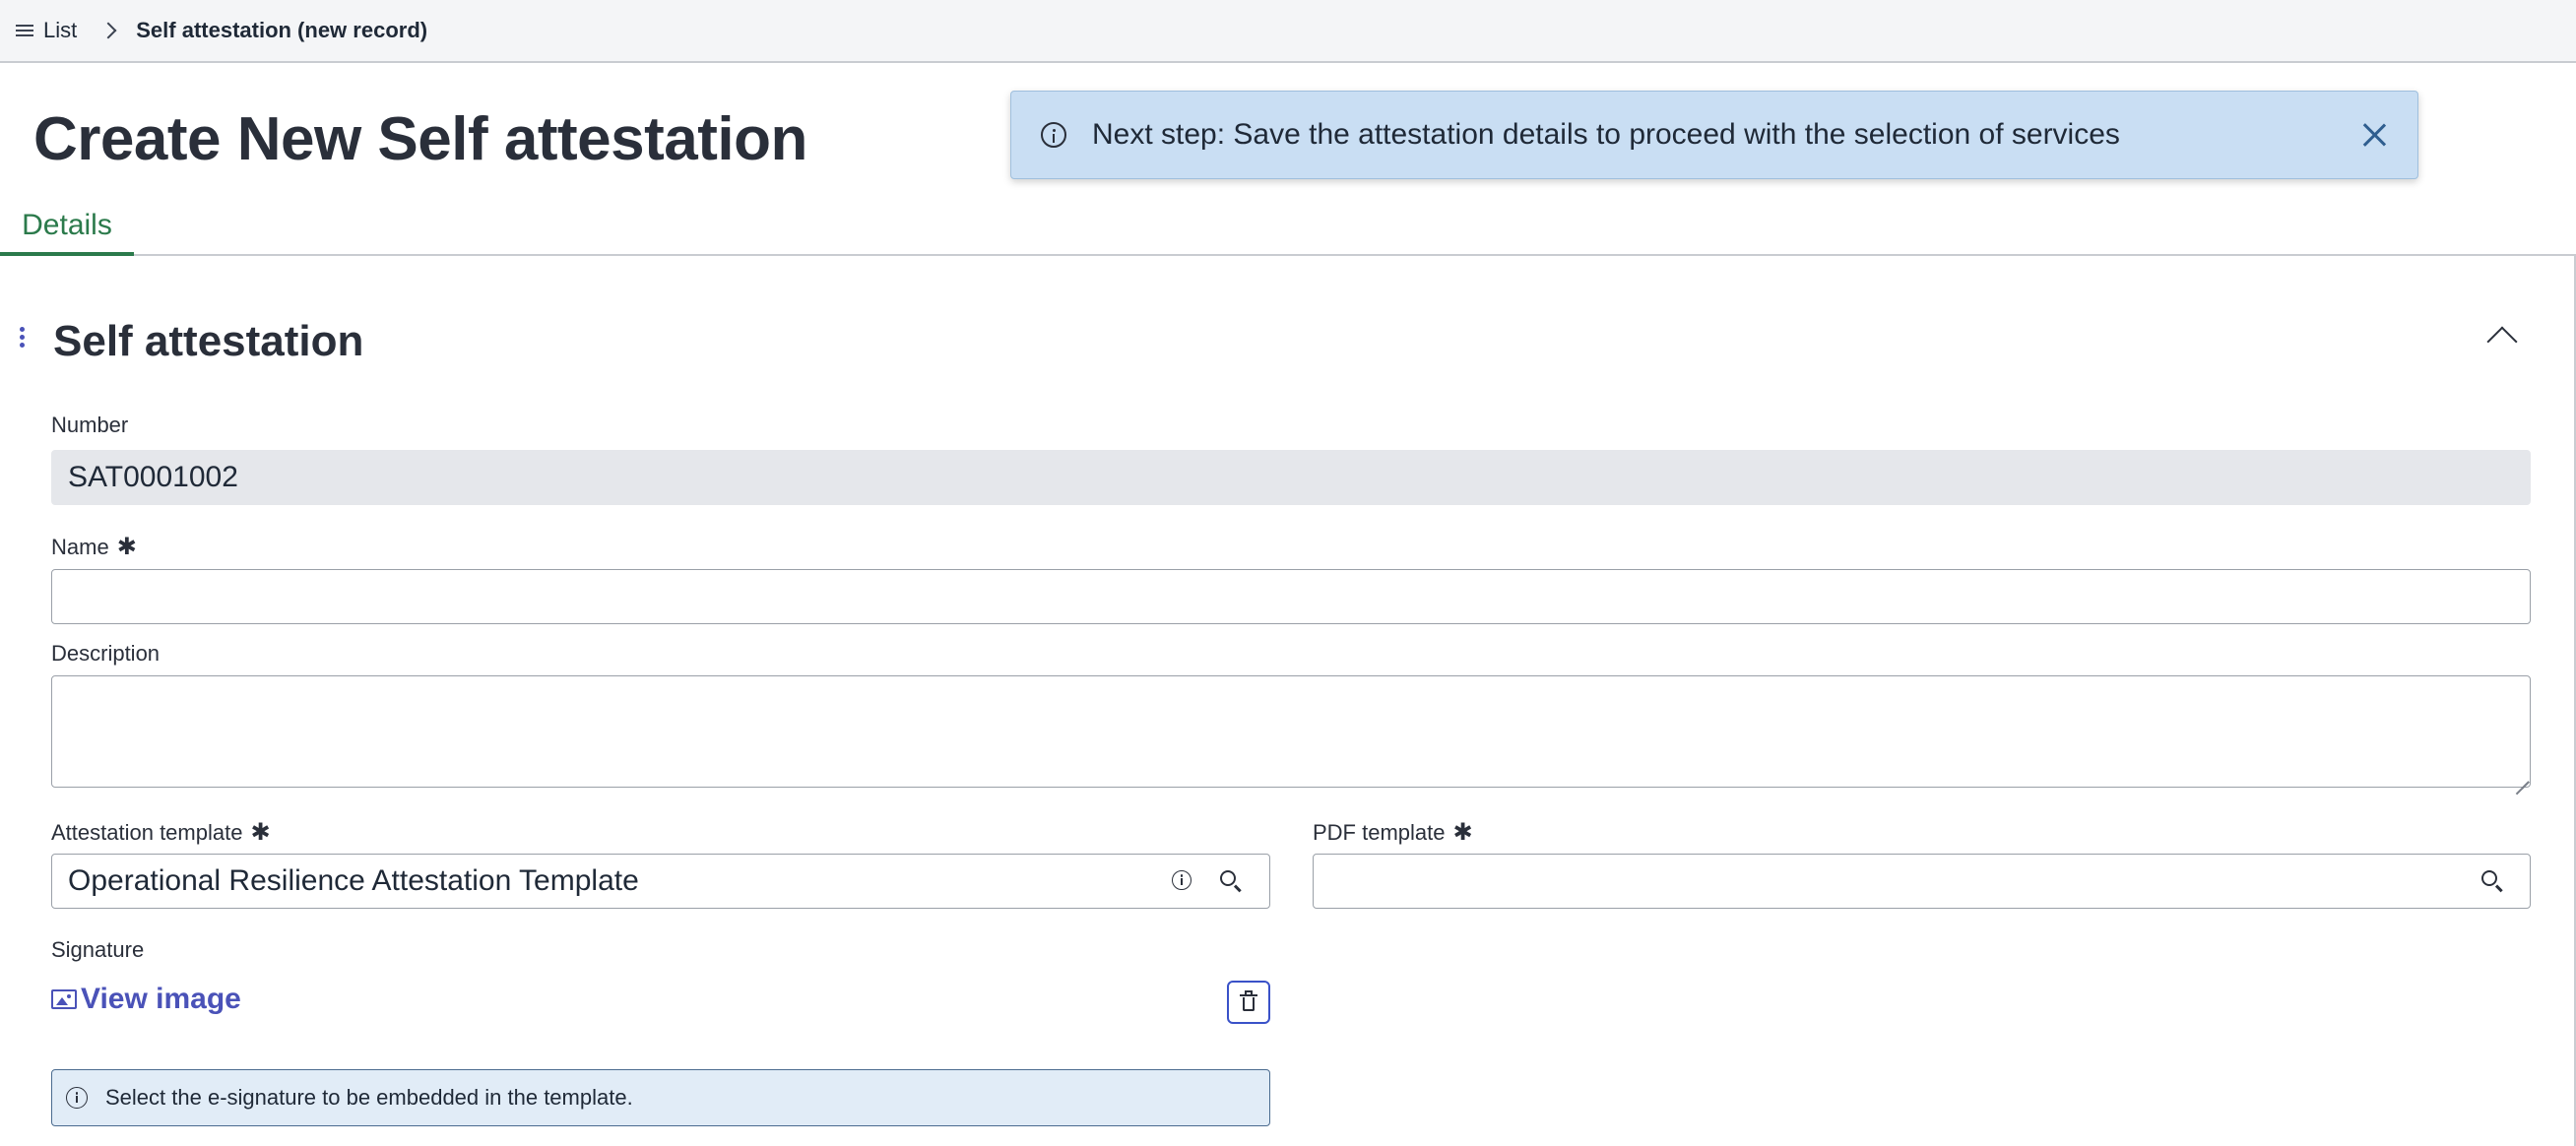  I want to click on signature-label: Signature, so click(98, 950).